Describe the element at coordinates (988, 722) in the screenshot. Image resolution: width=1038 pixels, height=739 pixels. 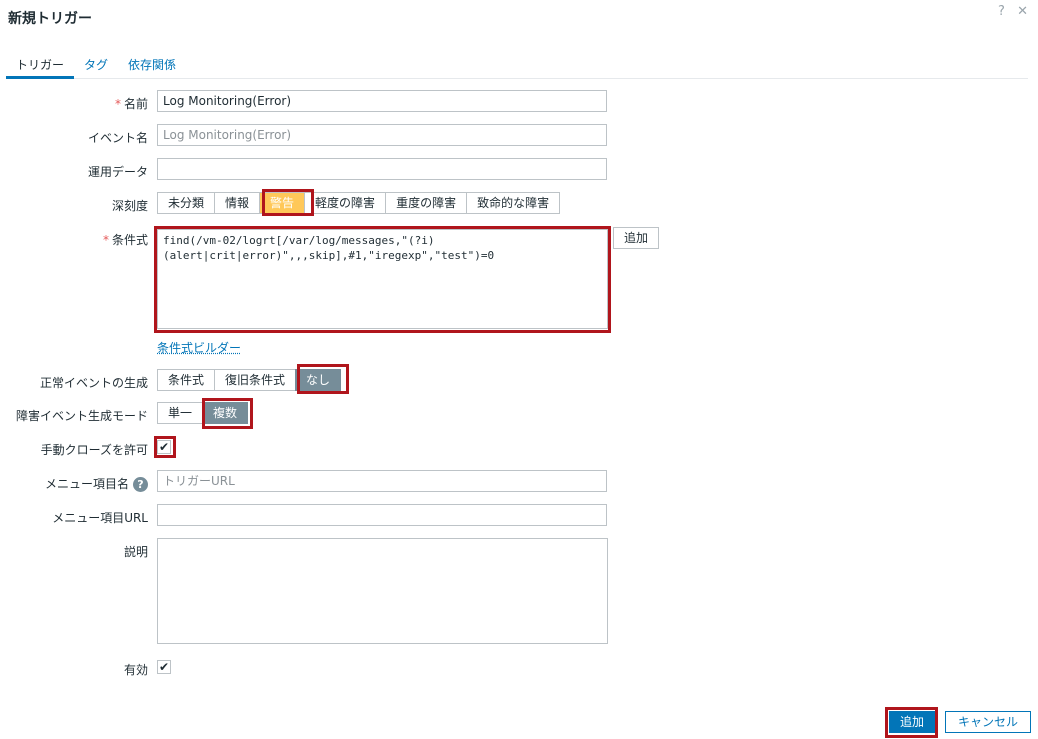
I see `cancel-button: キャンセル` at that location.